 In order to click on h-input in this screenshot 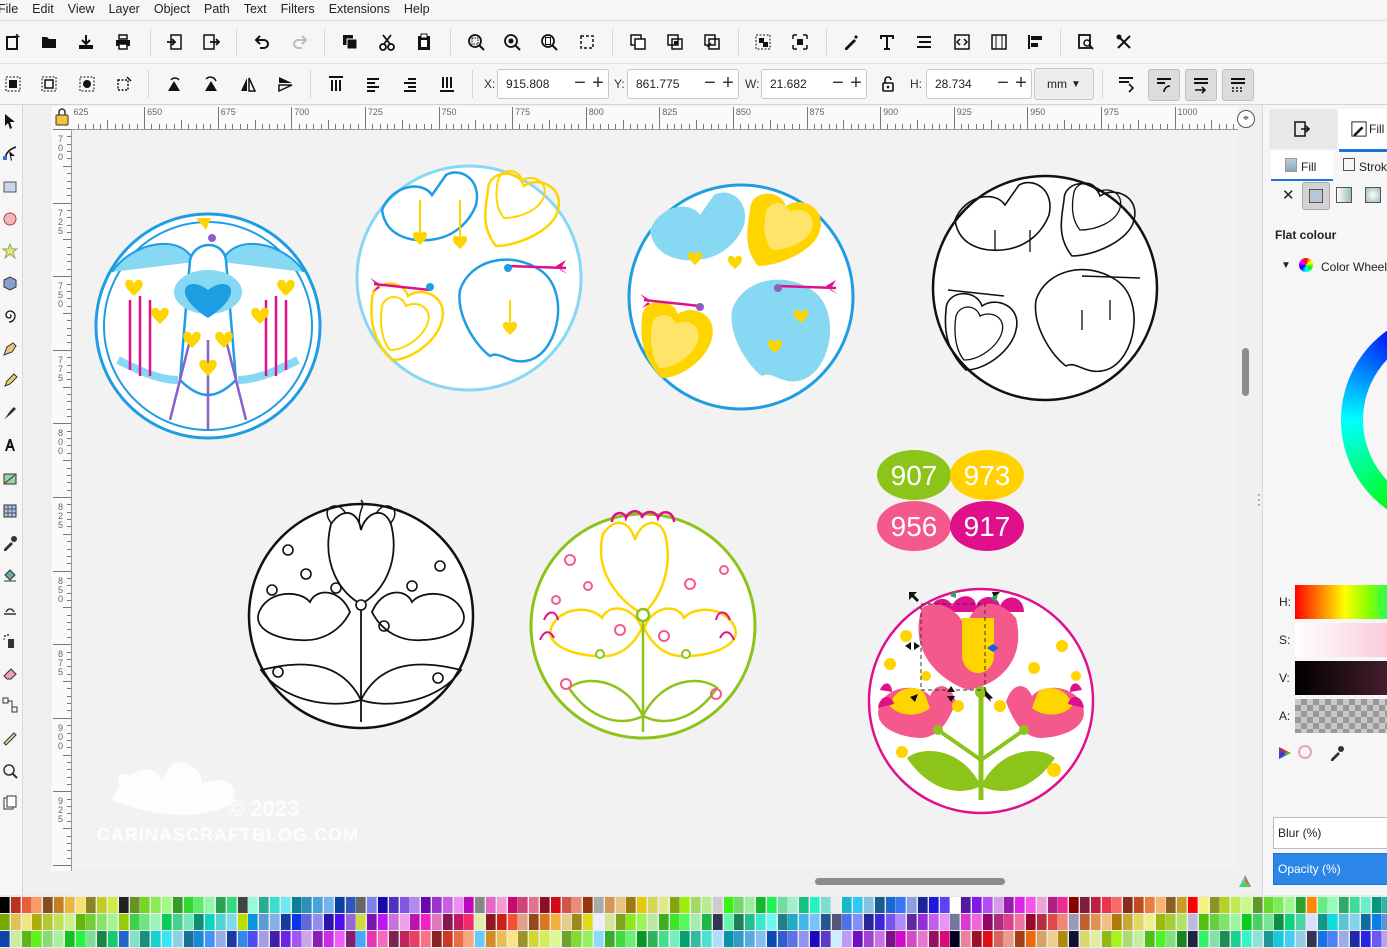, I will do `click(965, 84)`.